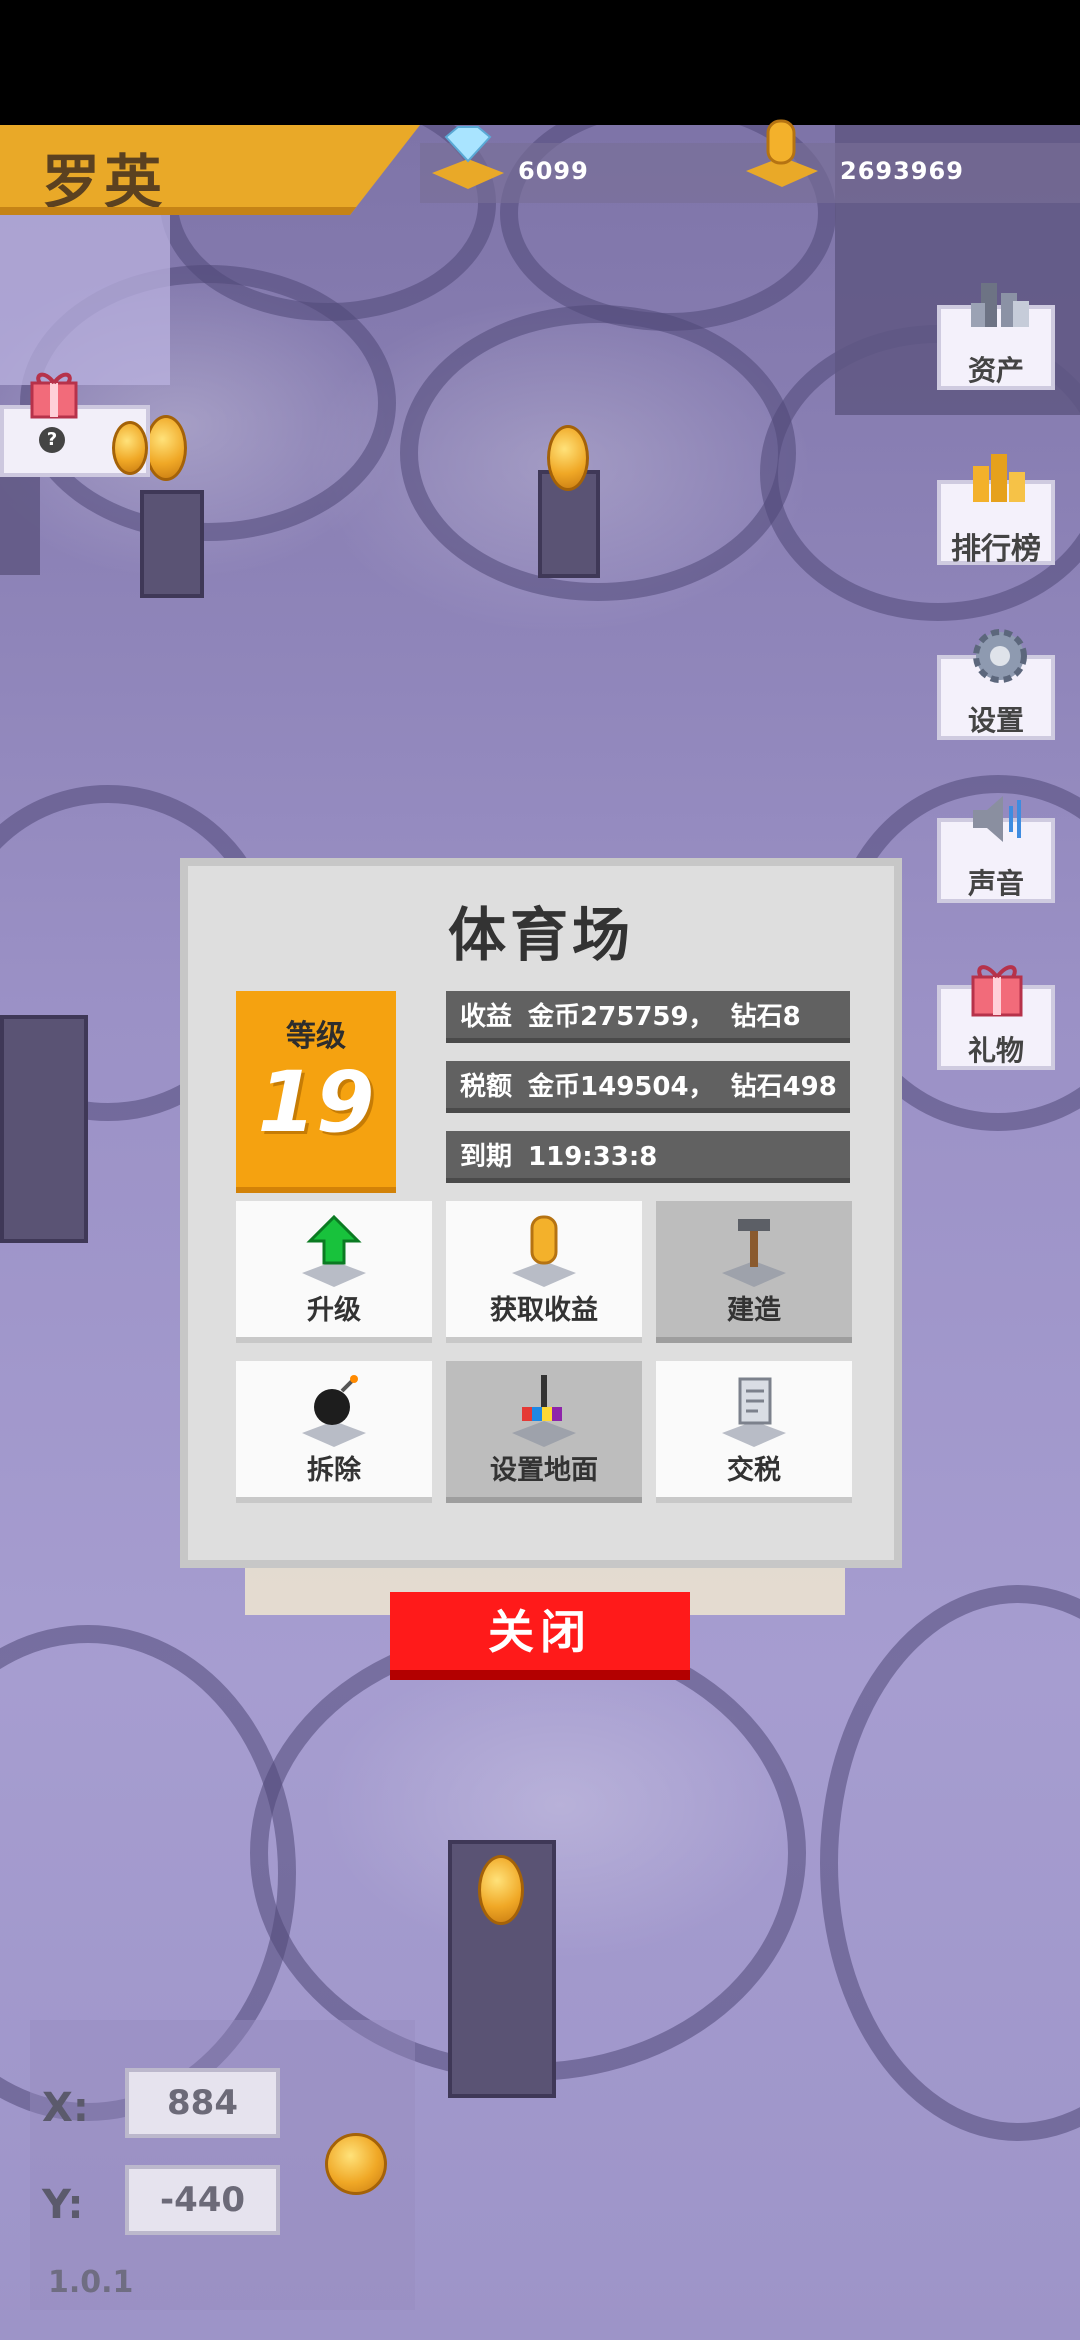 The height and width of the screenshot is (2340, 1080). I want to click on income-label: 收益, so click(486, 1017).